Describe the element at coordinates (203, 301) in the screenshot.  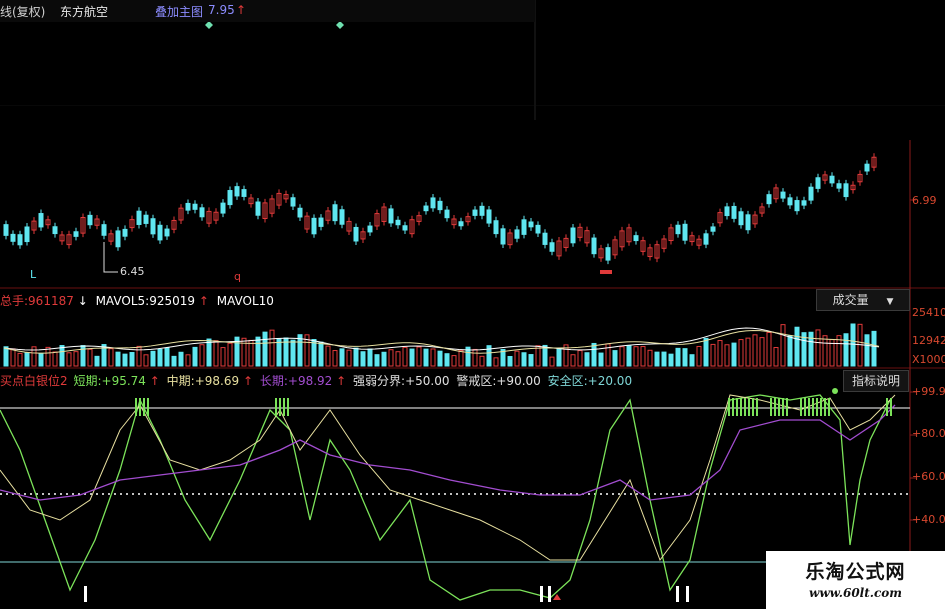
I see `mavol5-up-arrow-icon: ↑` at that location.